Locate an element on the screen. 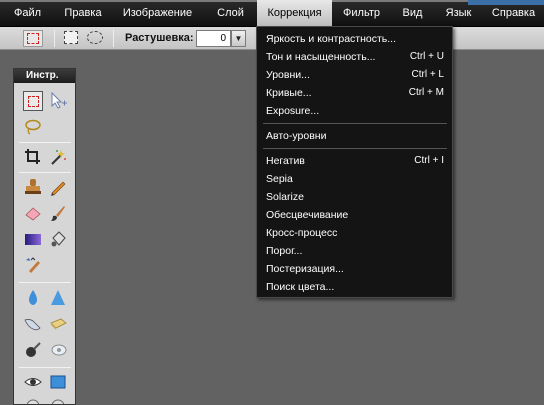 This screenshot has height=405, width=544. menu-item-cross-process: Кросс-процесс is located at coordinates (354, 233).